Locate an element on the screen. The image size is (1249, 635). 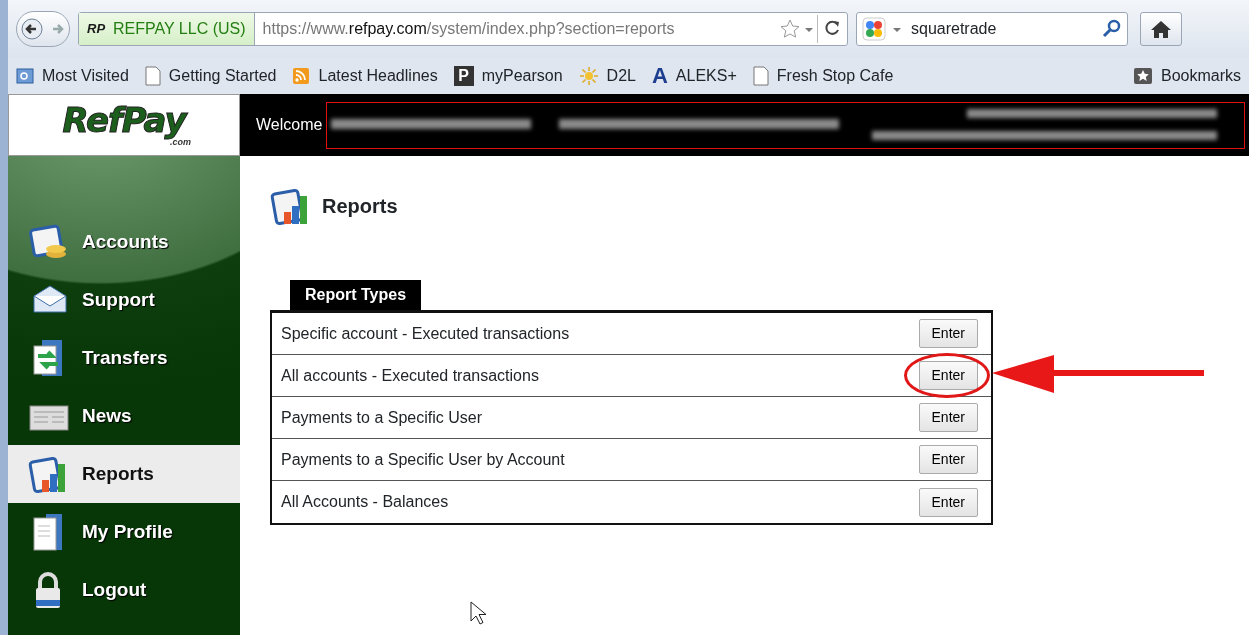
bookmark-link: Fresh Stop Cafe is located at coordinates (823, 75).